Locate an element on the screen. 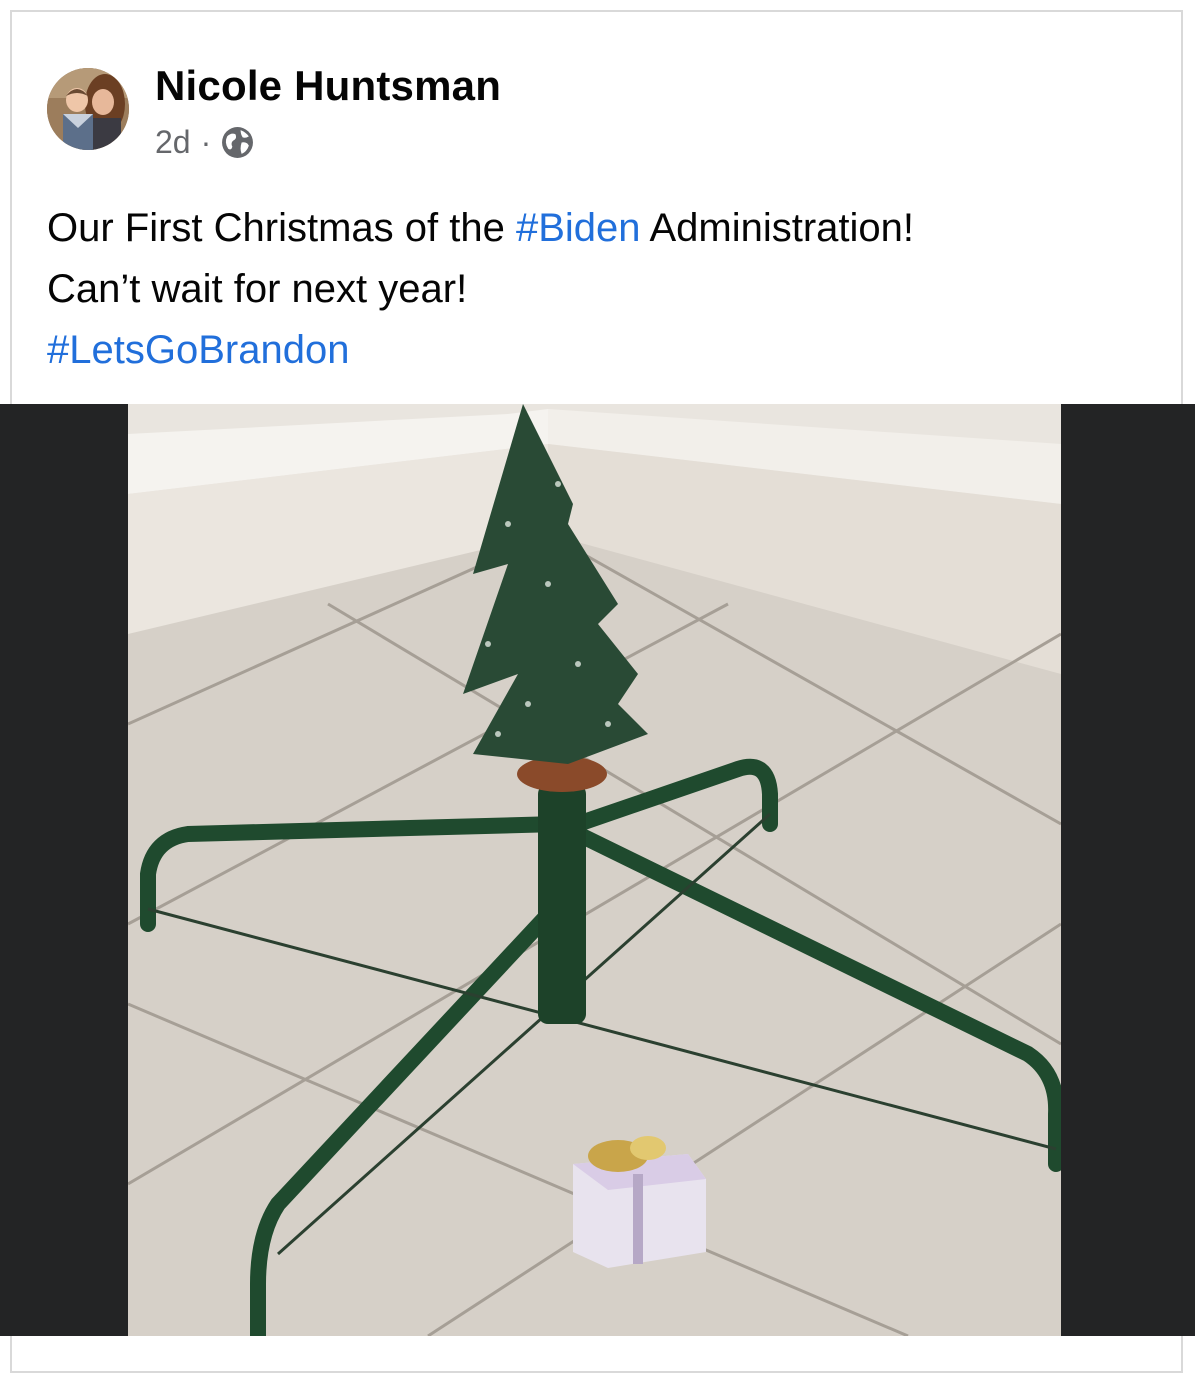  avatar-image is located at coordinates (88, 109).